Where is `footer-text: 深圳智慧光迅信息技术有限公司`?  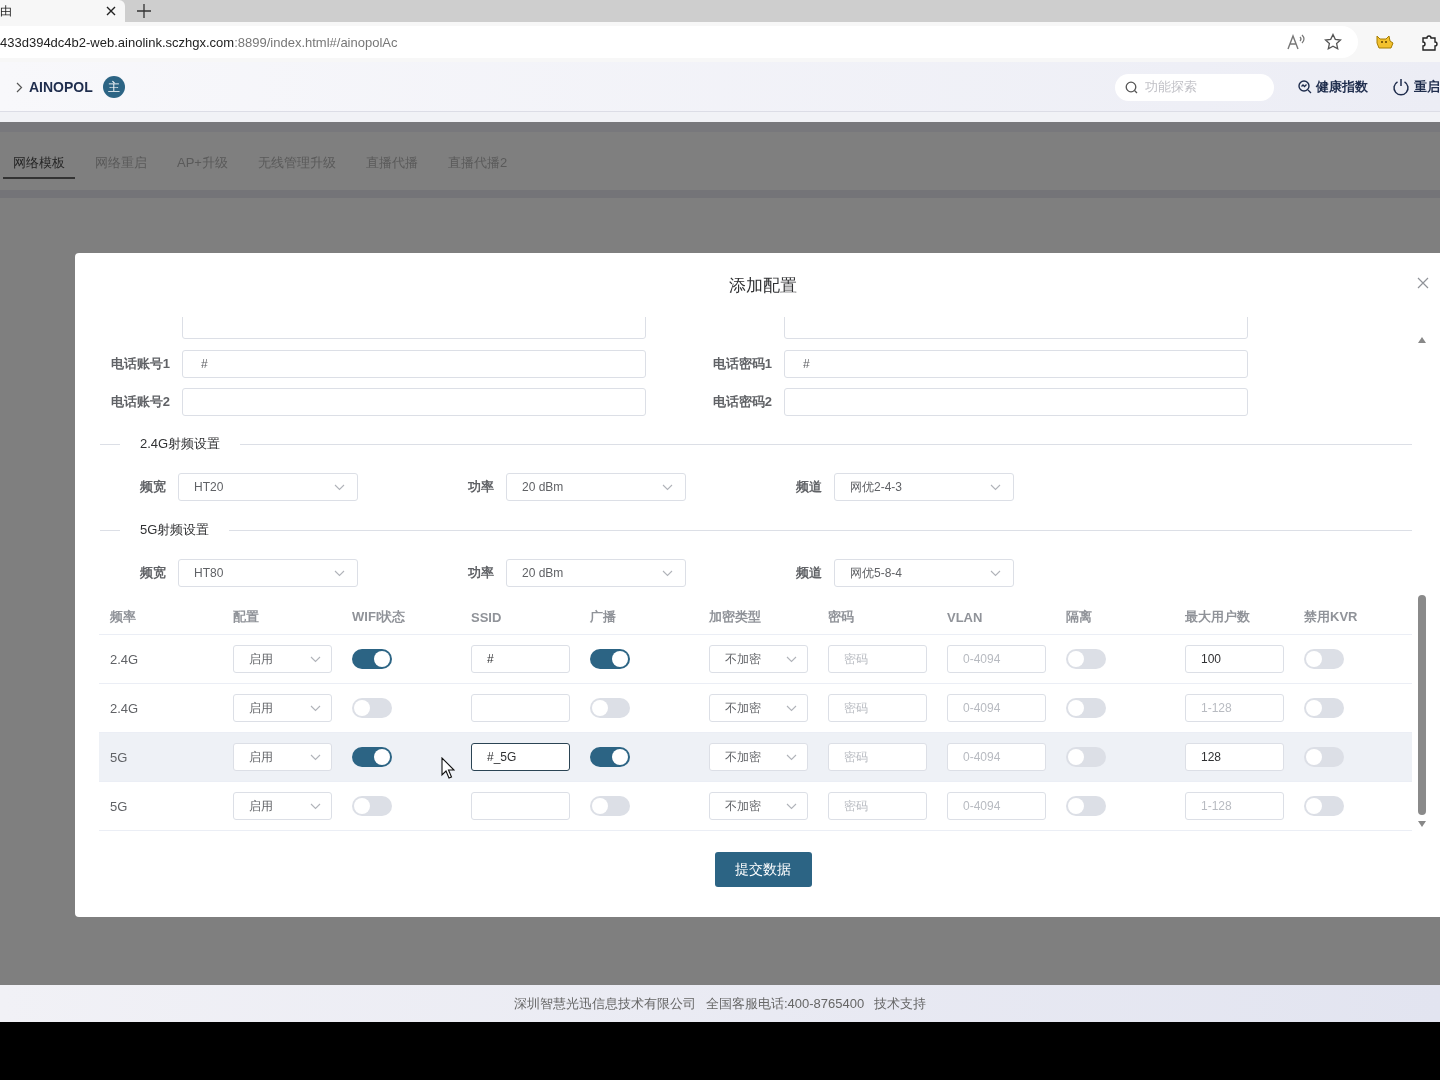
footer-text: 深圳智慧光迅信息技术有限公司 is located at coordinates (604, 1003).